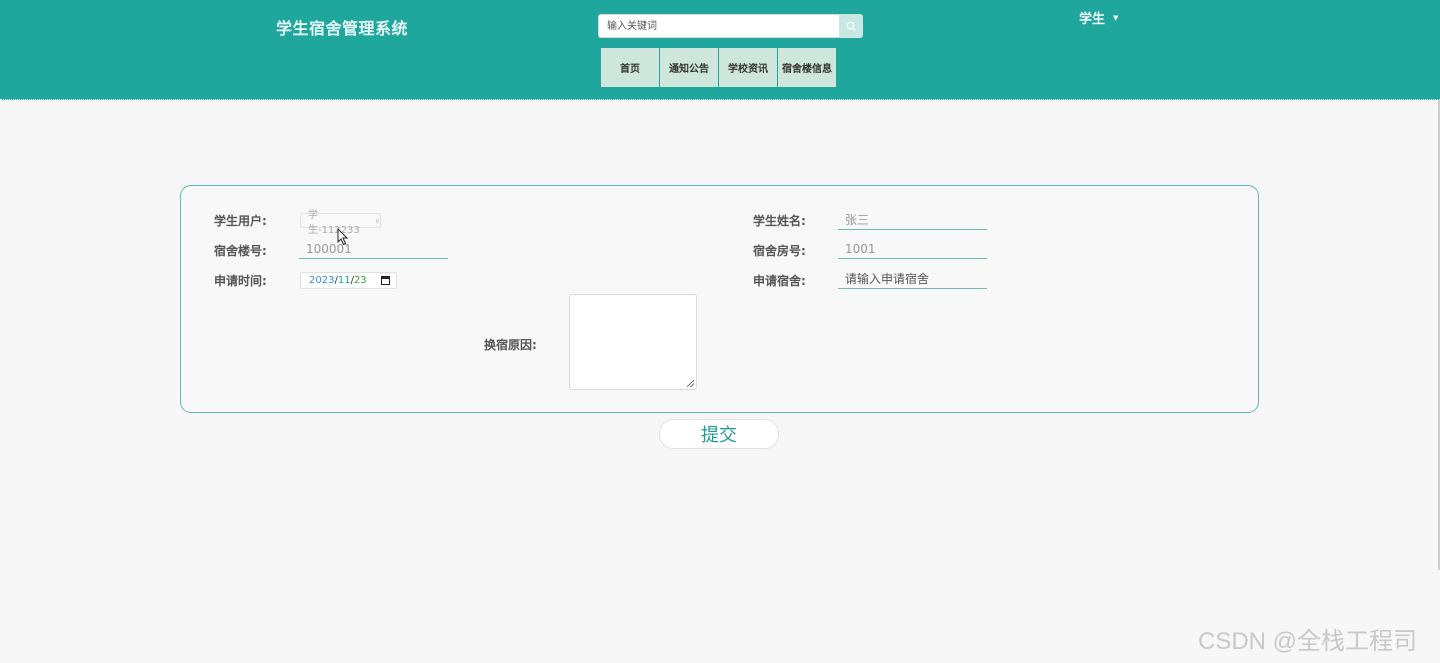  I want to click on chevron-down-icon: ∨, so click(377, 220).